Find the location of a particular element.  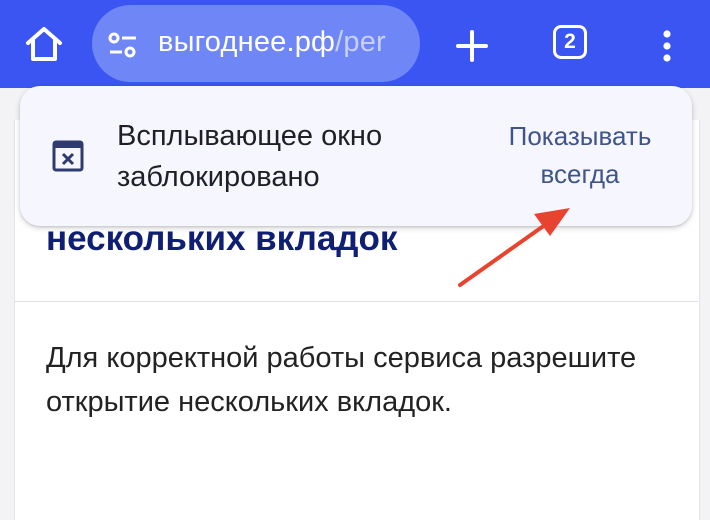

more-vert-icon is located at coordinates (667, 46).